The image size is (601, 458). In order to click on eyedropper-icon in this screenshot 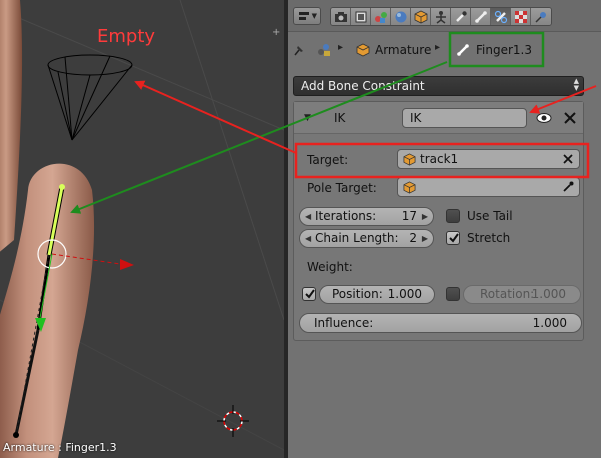, I will do `click(568, 187)`.